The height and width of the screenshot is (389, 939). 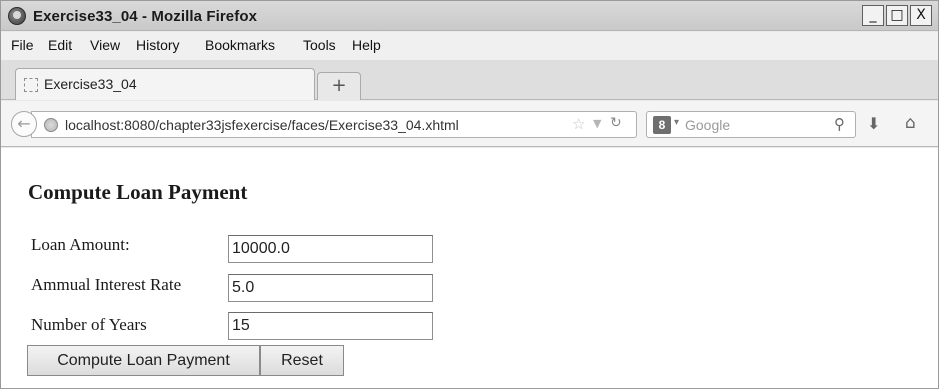 What do you see at coordinates (60, 45) in the screenshot?
I see `menu-edit: Edit` at bounding box center [60, 45].